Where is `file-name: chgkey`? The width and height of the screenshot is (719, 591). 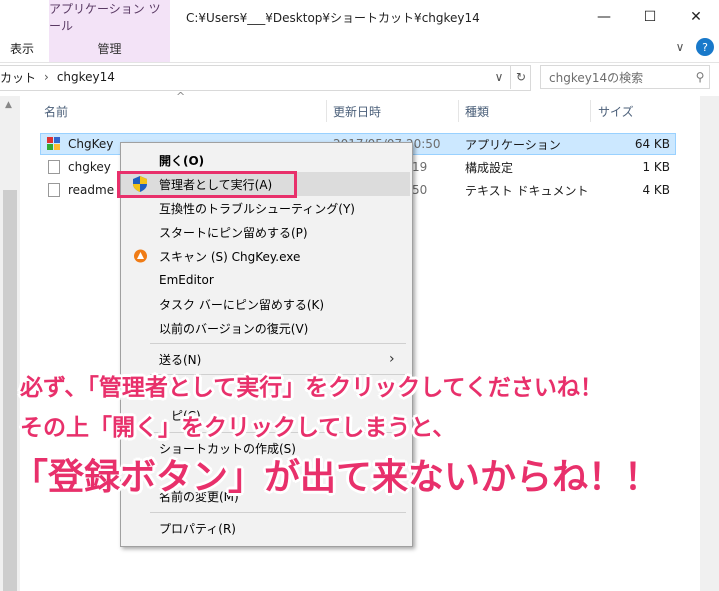
file-name: chgkey is located at coordinates (89, 167).